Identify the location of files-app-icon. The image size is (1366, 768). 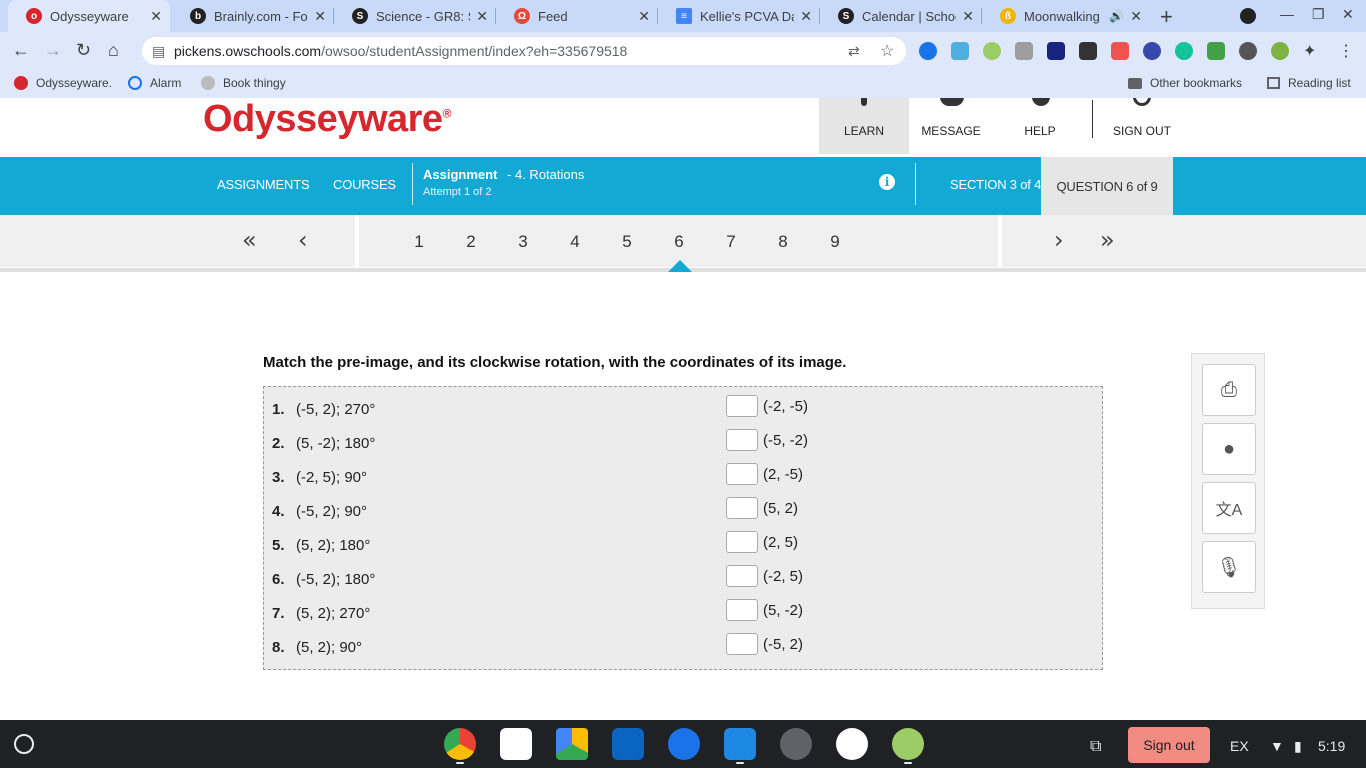
(740, 744).